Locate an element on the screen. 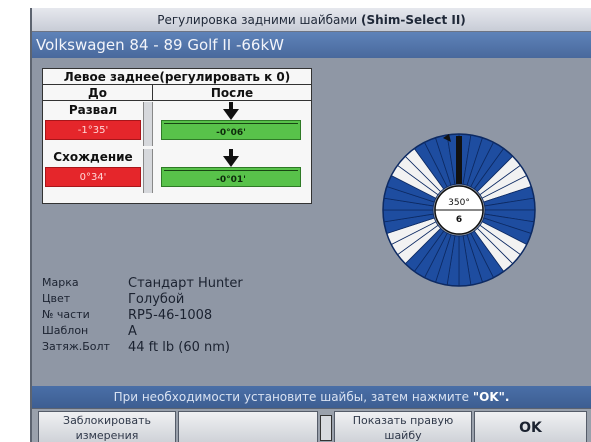  column-before-header: До is located at coordinates (98, 92).